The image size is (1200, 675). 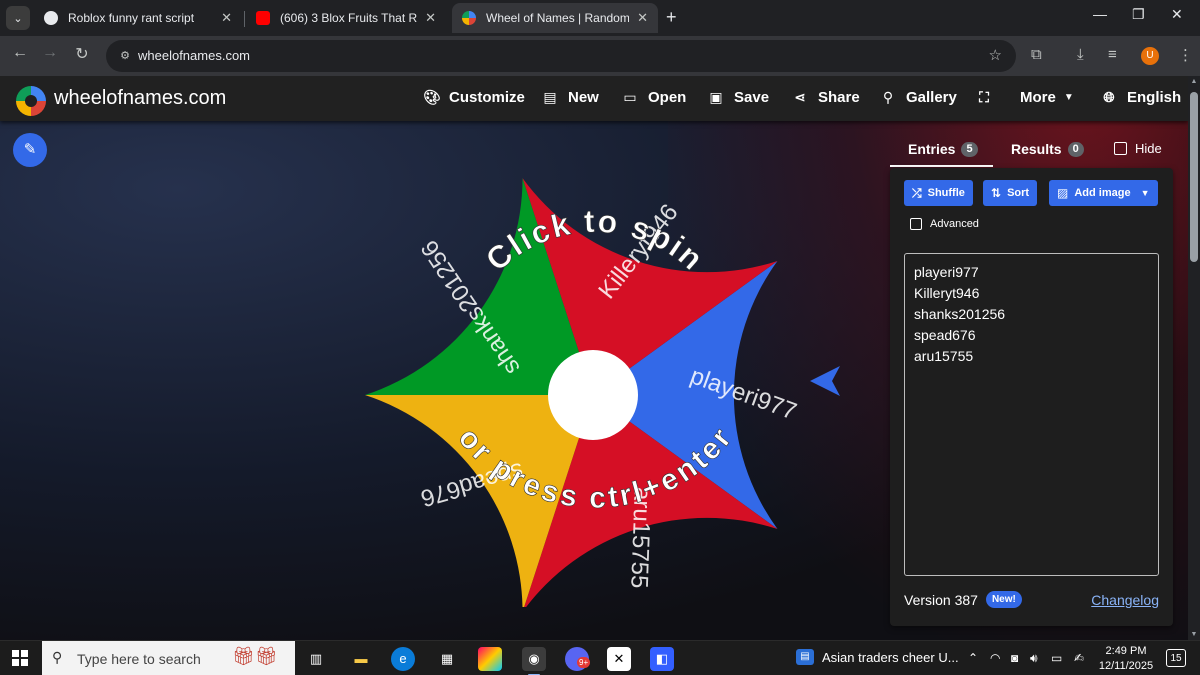 What do you see at coordinates (578, 659) in the screenshot?
I see `discord-icon: 9+` at bounding box center [578, 659].